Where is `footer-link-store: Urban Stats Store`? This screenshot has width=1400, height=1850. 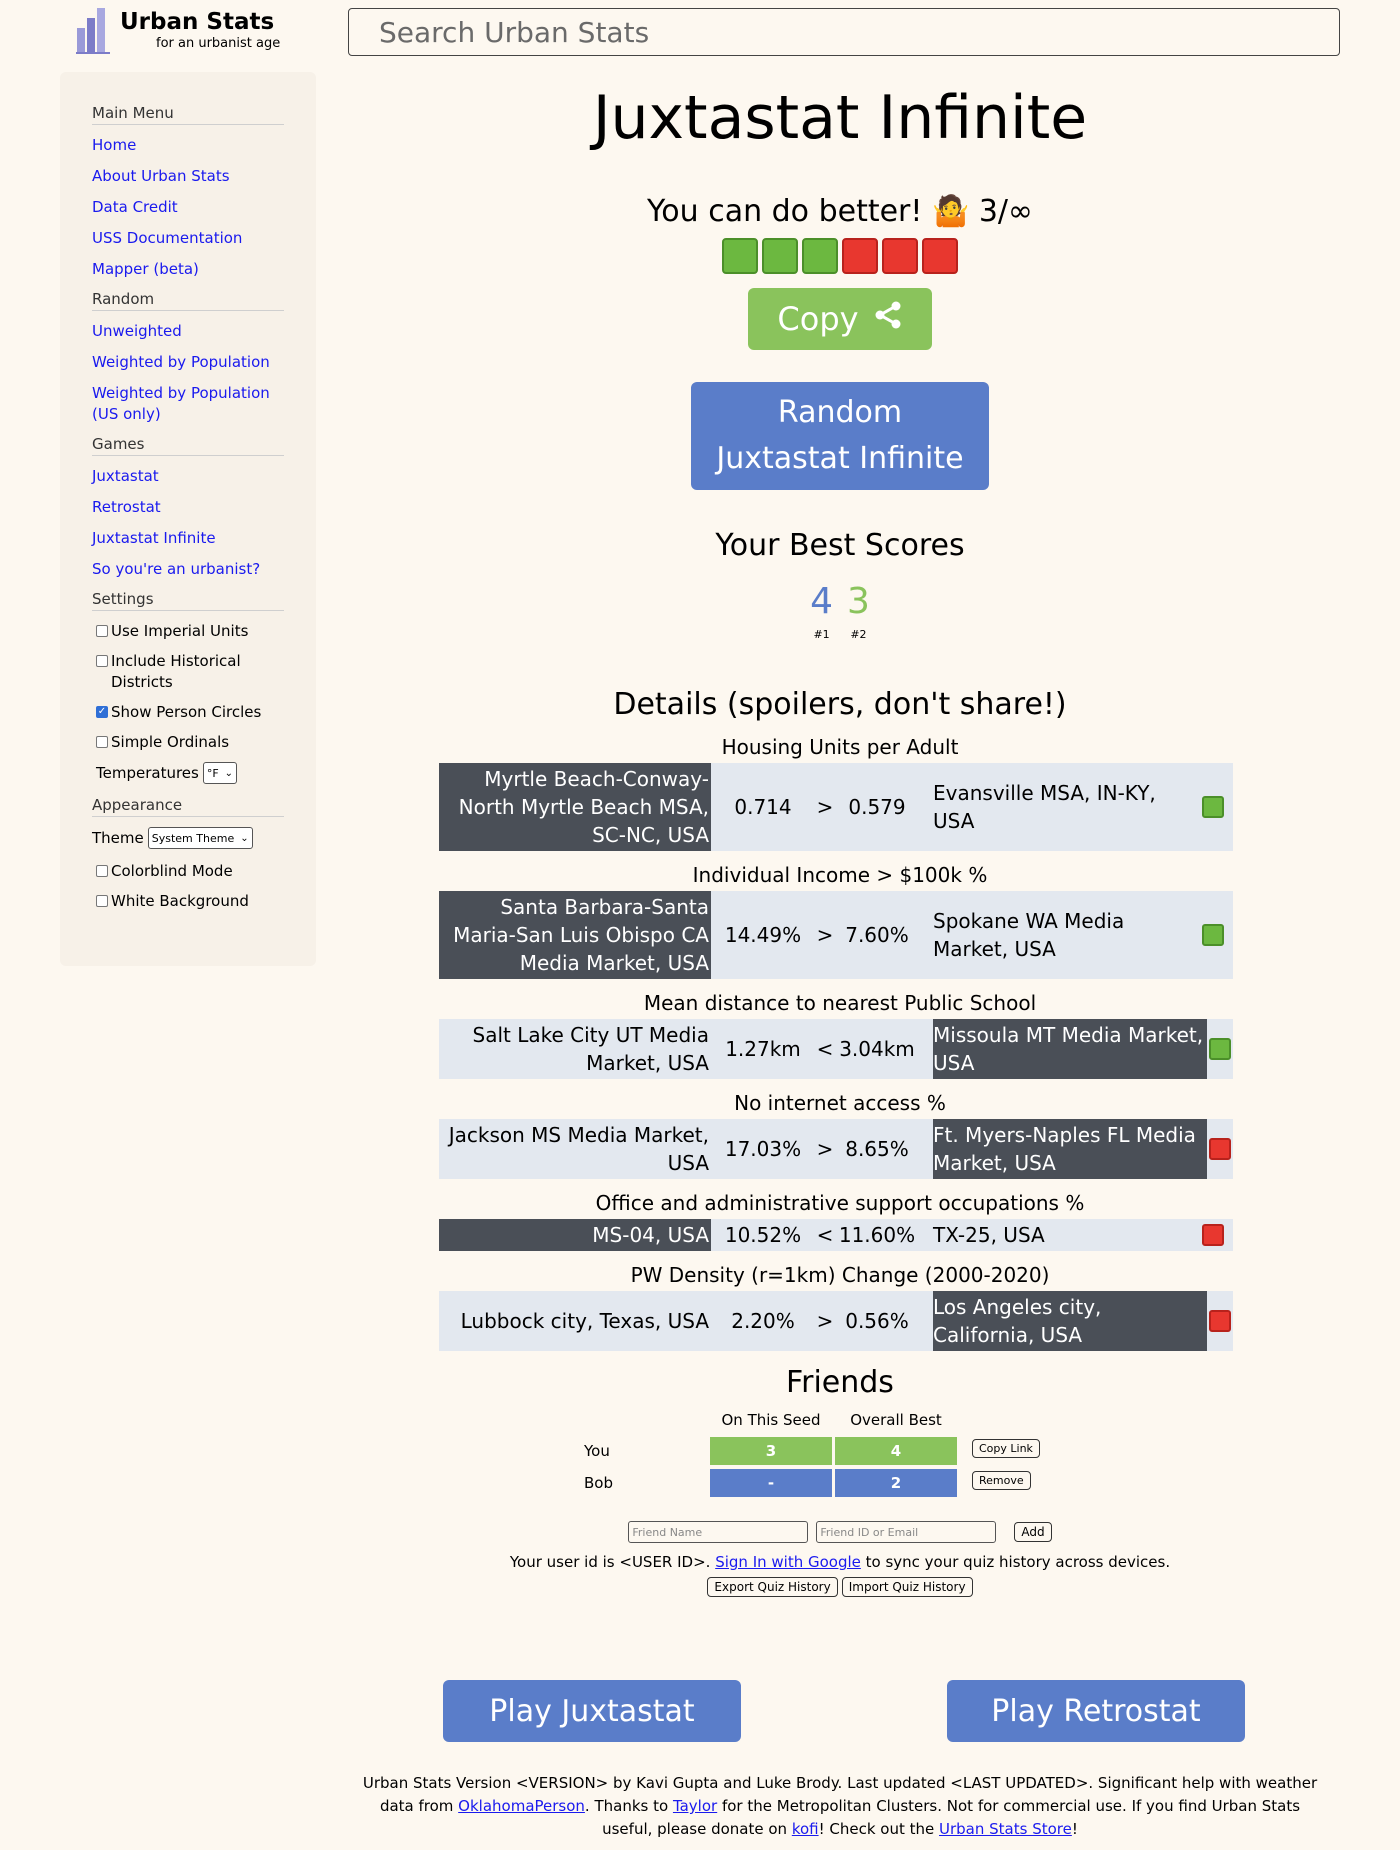
footer-link-store: Urban Stats Store is located at coordinates (1005, 1829).